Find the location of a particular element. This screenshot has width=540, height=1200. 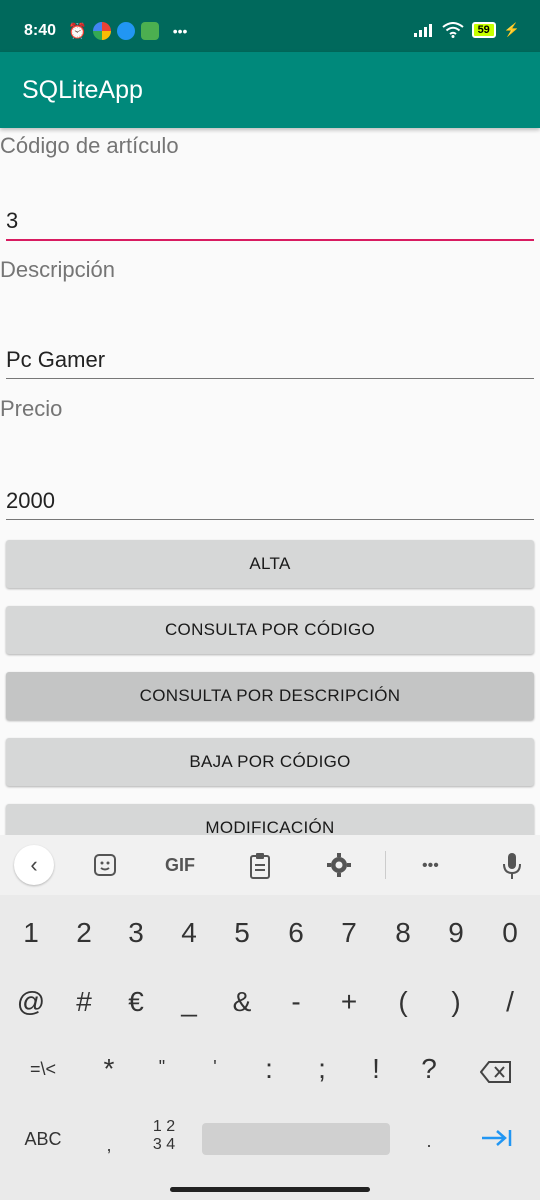

descripcion-input-underline is located at coordinates (270, 378).